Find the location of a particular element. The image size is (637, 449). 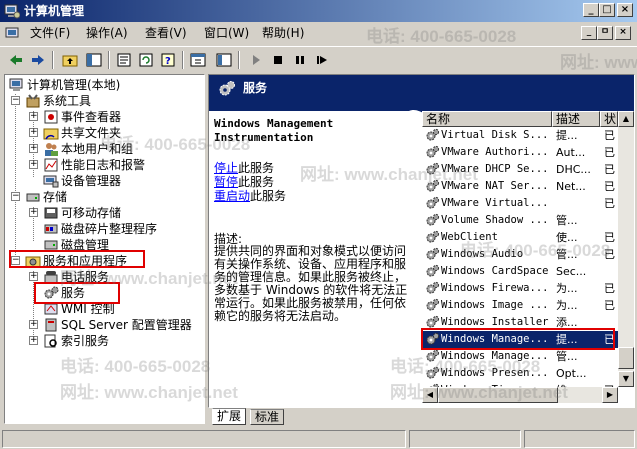

help-icon: ? is located at coordinates (168, 60).